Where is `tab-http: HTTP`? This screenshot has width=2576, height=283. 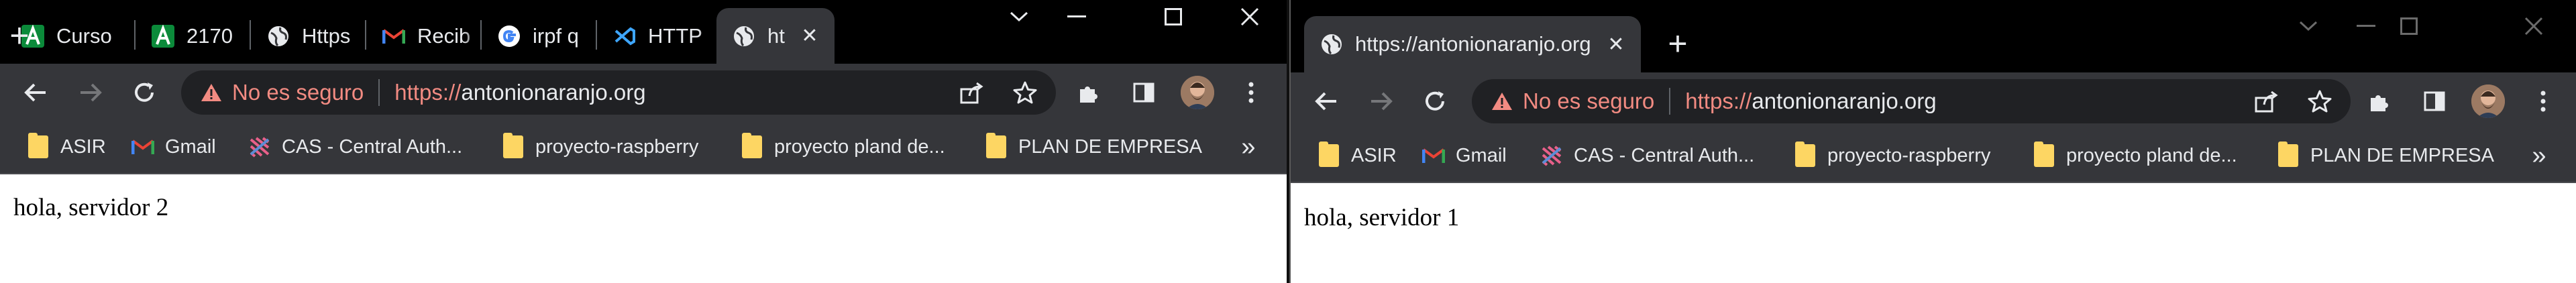
tab-http: HTTP is located at coordinates (656, 36).